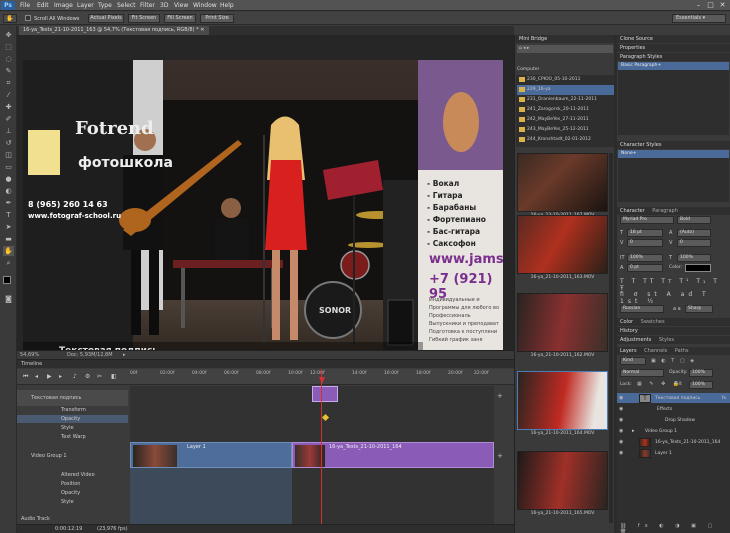 The height and width of the screenshot is (533, 730). I want to click on workspace-select: Essentials ▾, so click(699, 18).